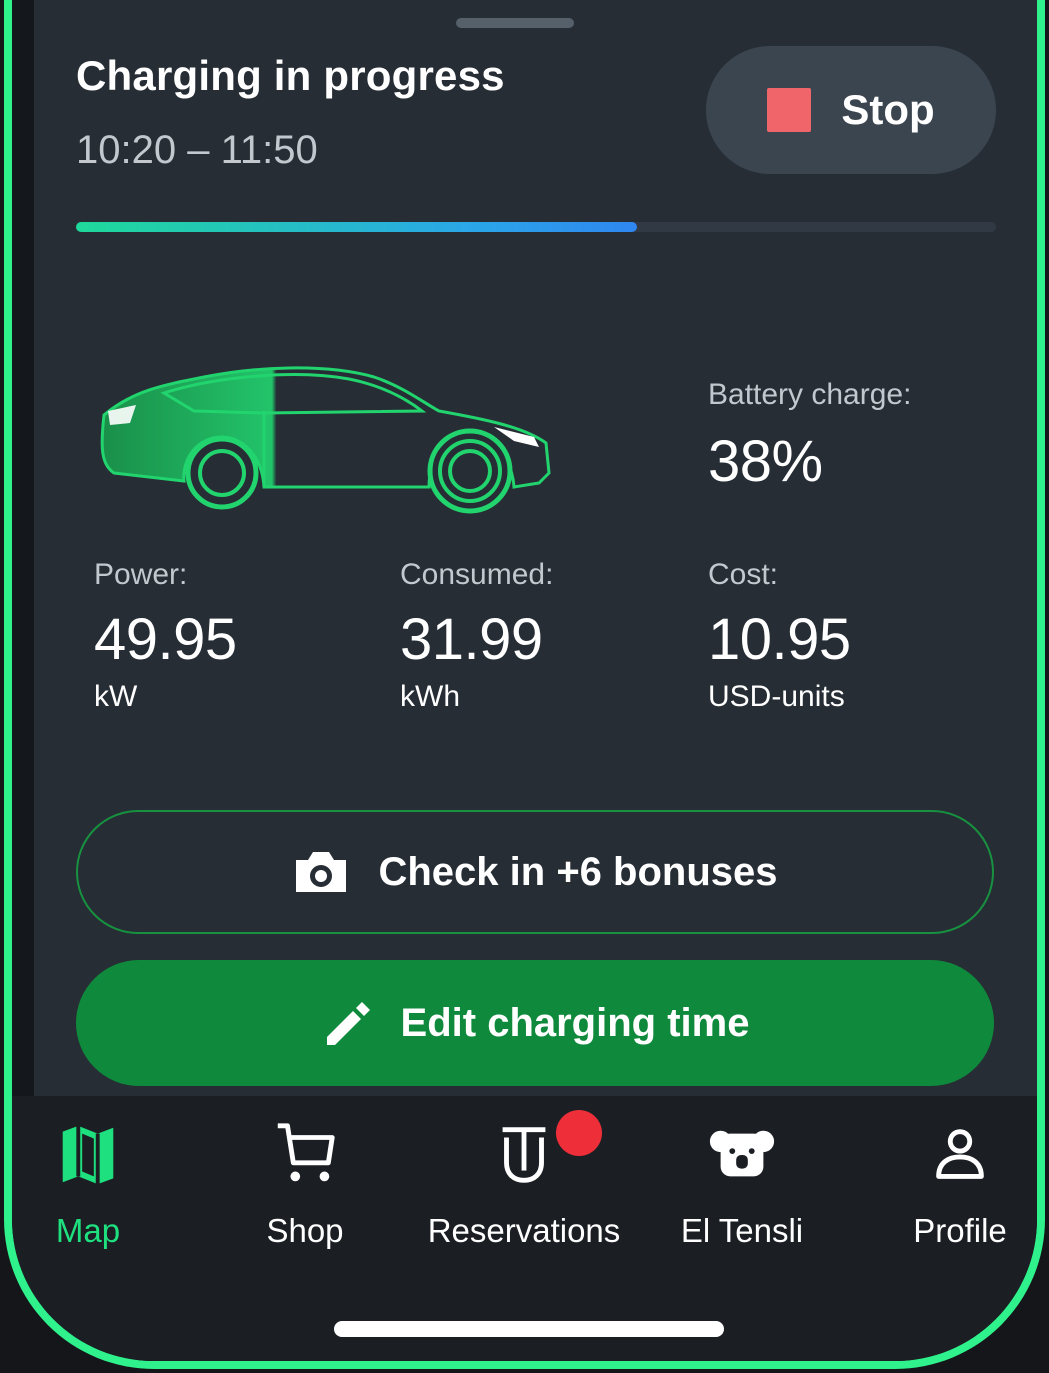  What do you see at coordinates (579, 1133) in the screenshot?
I see `reservations-badge` at bounding box center [579, 1133].